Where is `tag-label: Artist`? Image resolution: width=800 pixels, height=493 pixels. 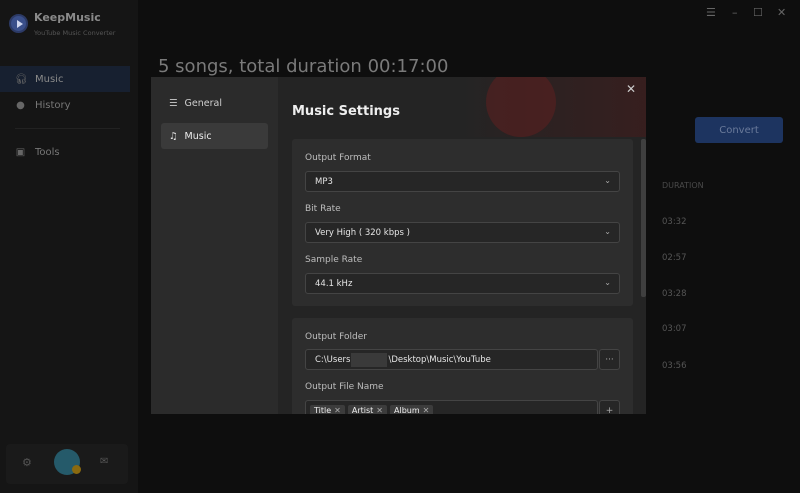
tag-label: Artist is located at coordinates (362, 410).